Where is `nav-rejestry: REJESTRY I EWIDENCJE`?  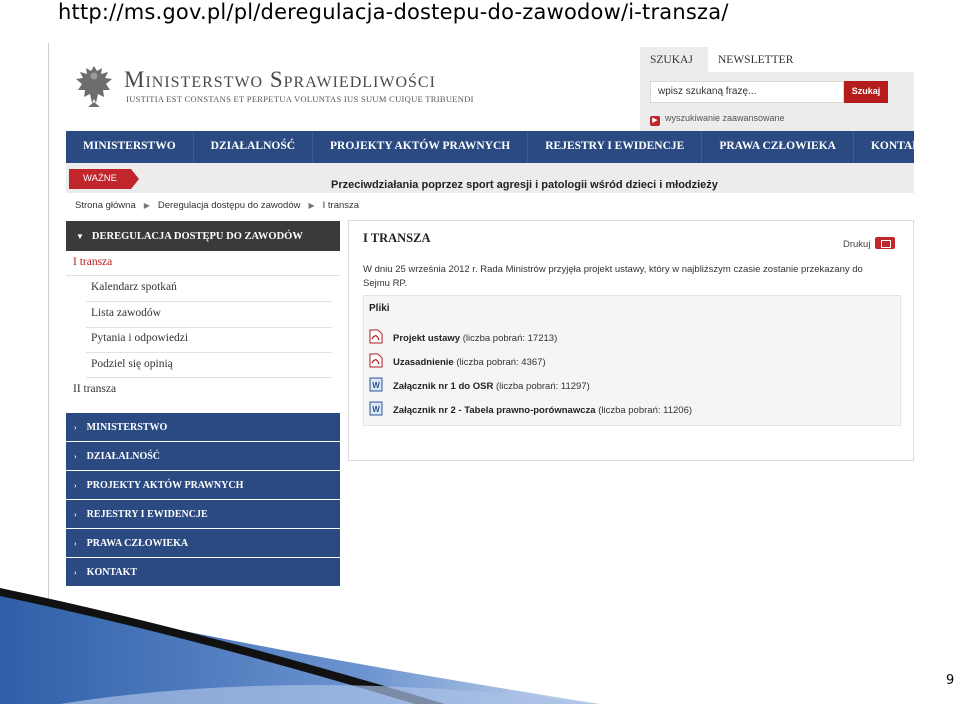
nav-rejestry: REJESTRY I EWIDENCJE is located at coordinates (615, 147).